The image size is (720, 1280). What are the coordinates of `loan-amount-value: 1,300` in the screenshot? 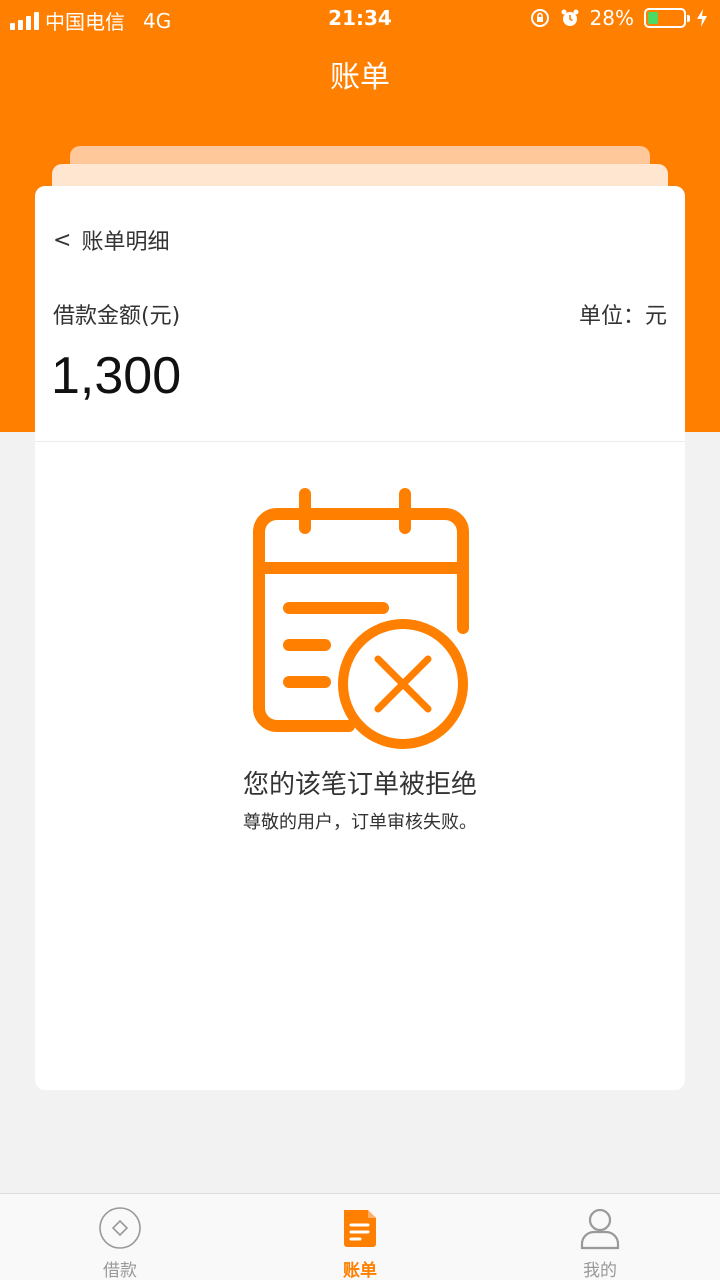 It's located at (116, 376).